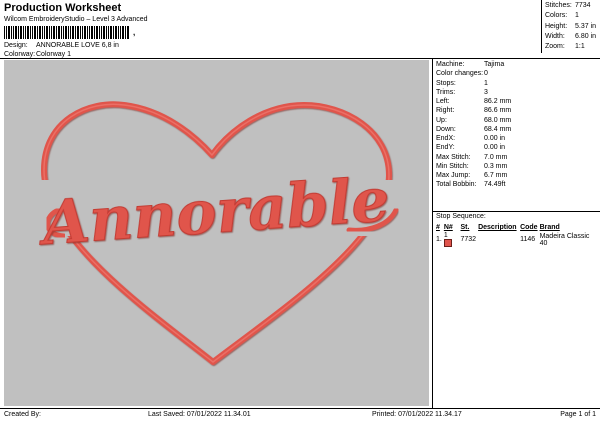  Describe the element at coordinates (571, 36) in the screenshot. I see `summary-width: Width: 6.80 in` at that location.